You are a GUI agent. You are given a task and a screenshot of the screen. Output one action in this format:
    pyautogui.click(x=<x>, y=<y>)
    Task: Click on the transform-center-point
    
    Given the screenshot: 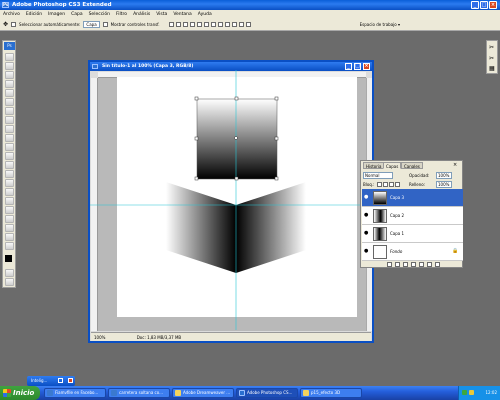 What is the action you would take?
    pyautogui.click(x=236, y=138)
    